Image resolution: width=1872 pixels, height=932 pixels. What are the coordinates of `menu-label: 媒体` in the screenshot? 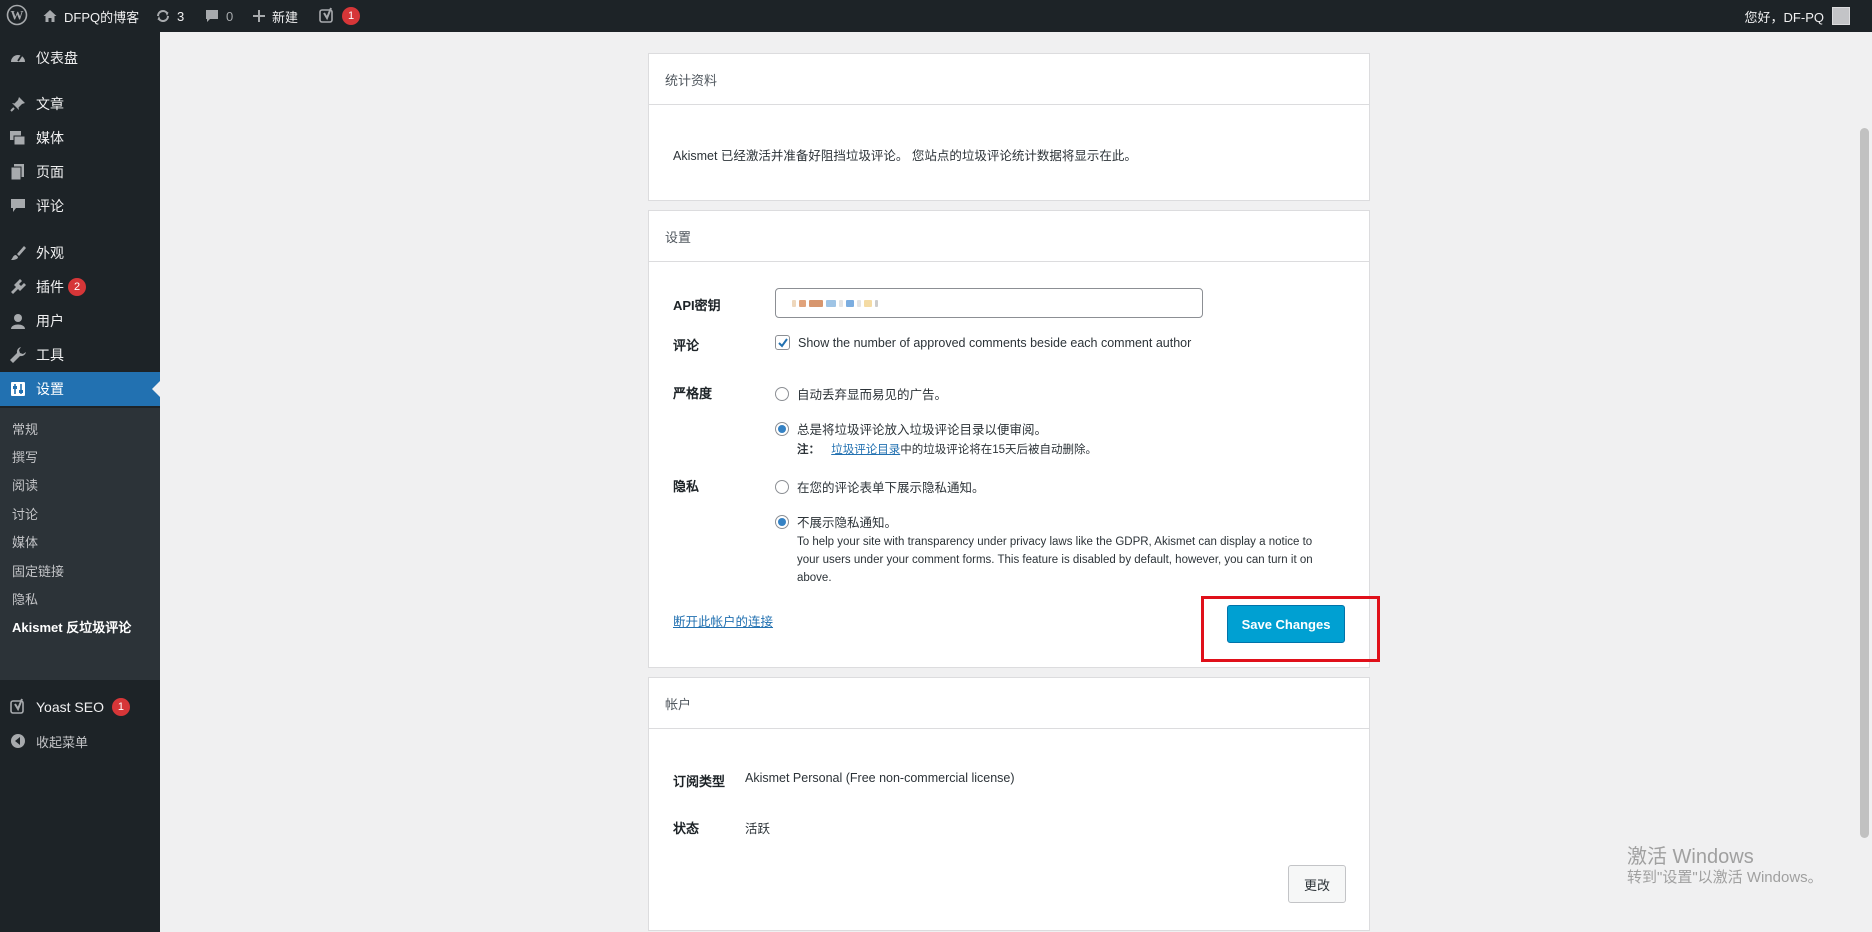 It's located at (50, 138).